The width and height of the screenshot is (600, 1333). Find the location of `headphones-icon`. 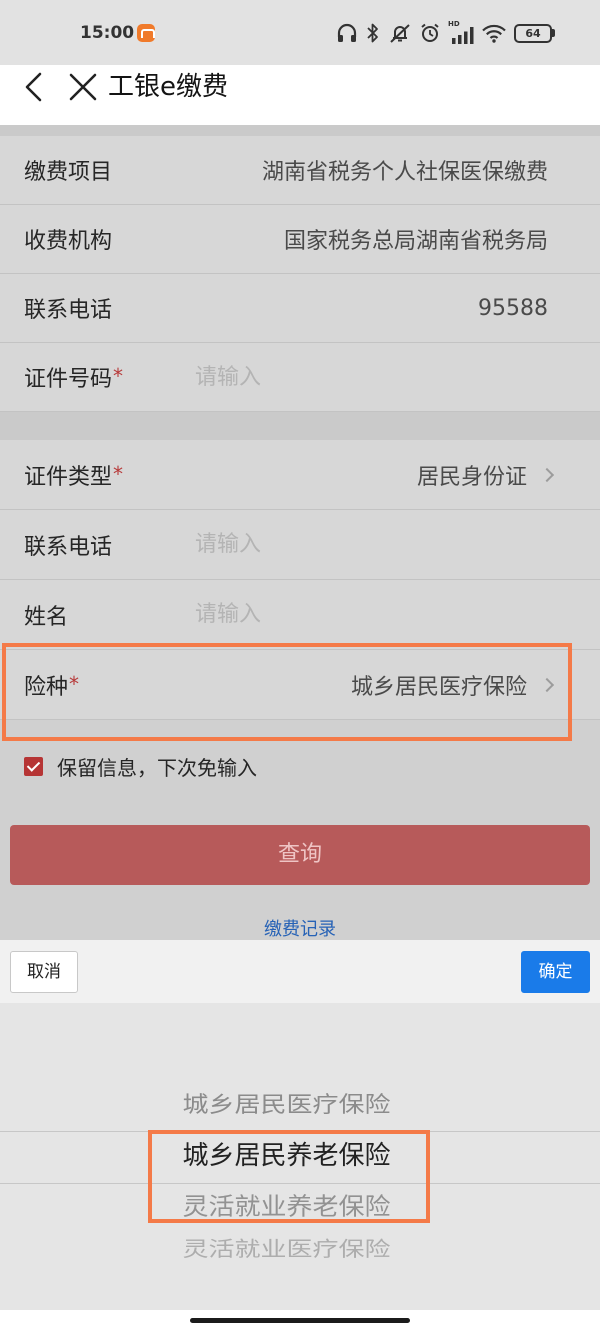

headphones-icon is located at coordinates (347, 32).